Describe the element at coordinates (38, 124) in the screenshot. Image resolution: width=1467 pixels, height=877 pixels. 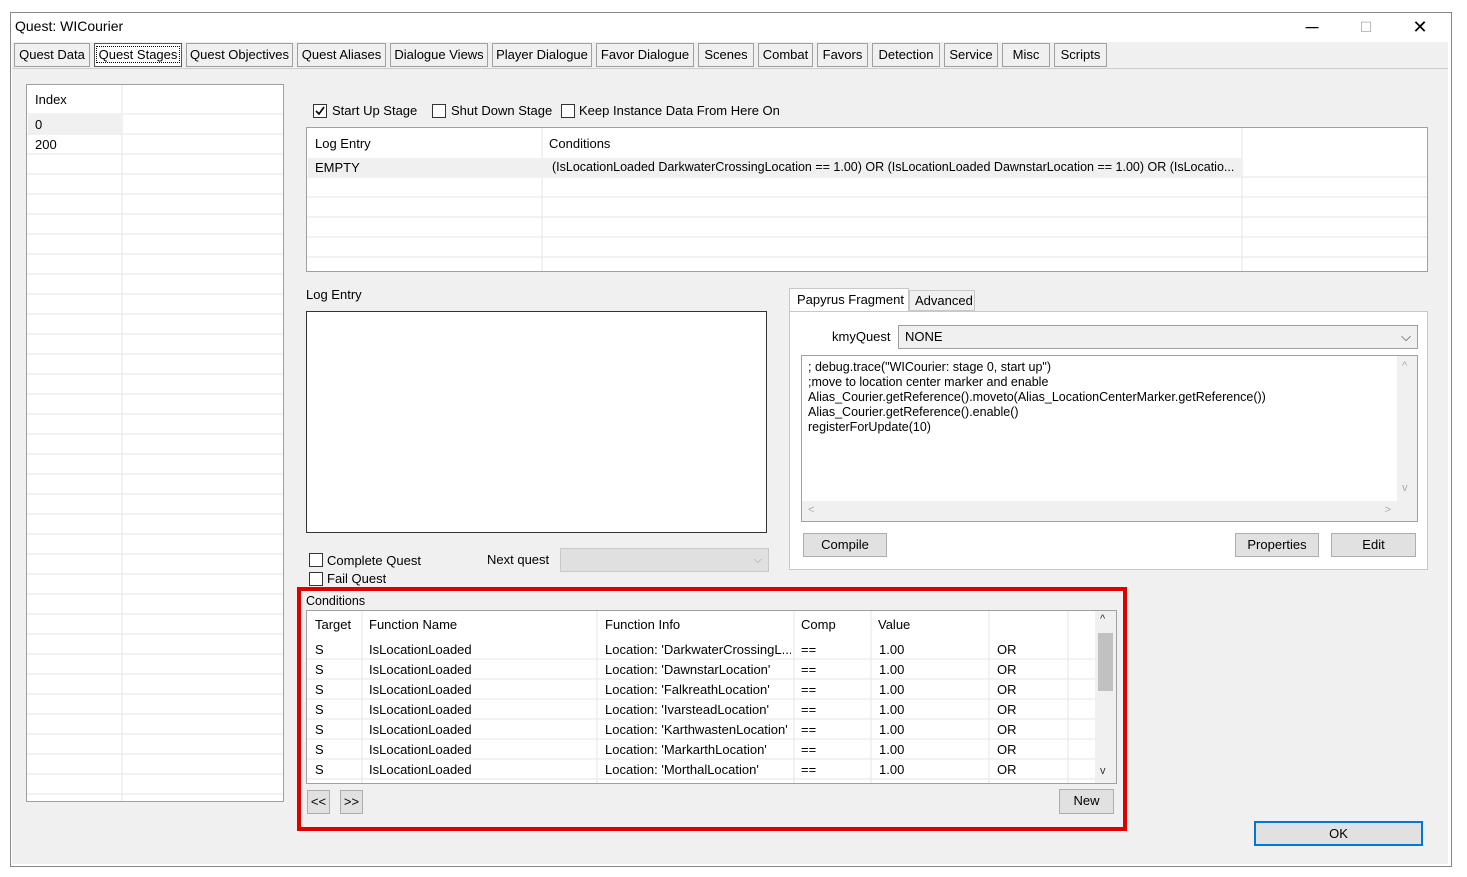
I see `index-item: 0` at that location.